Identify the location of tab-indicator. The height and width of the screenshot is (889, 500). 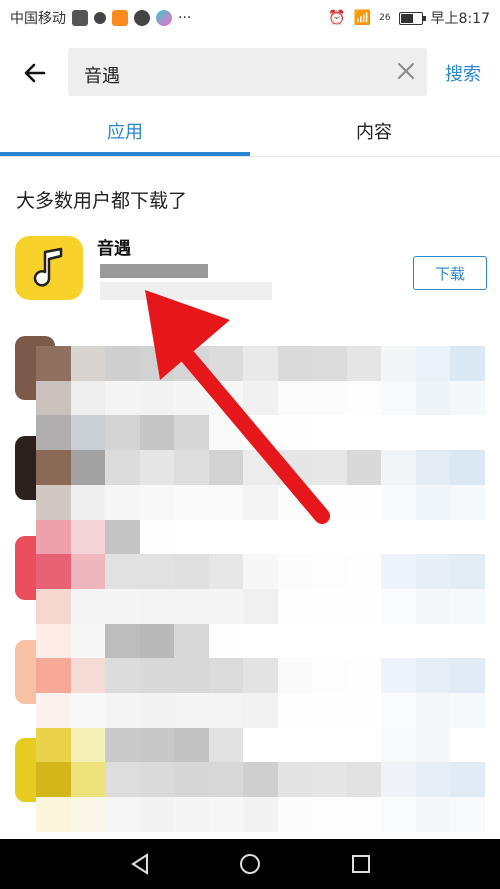
(125, 154).